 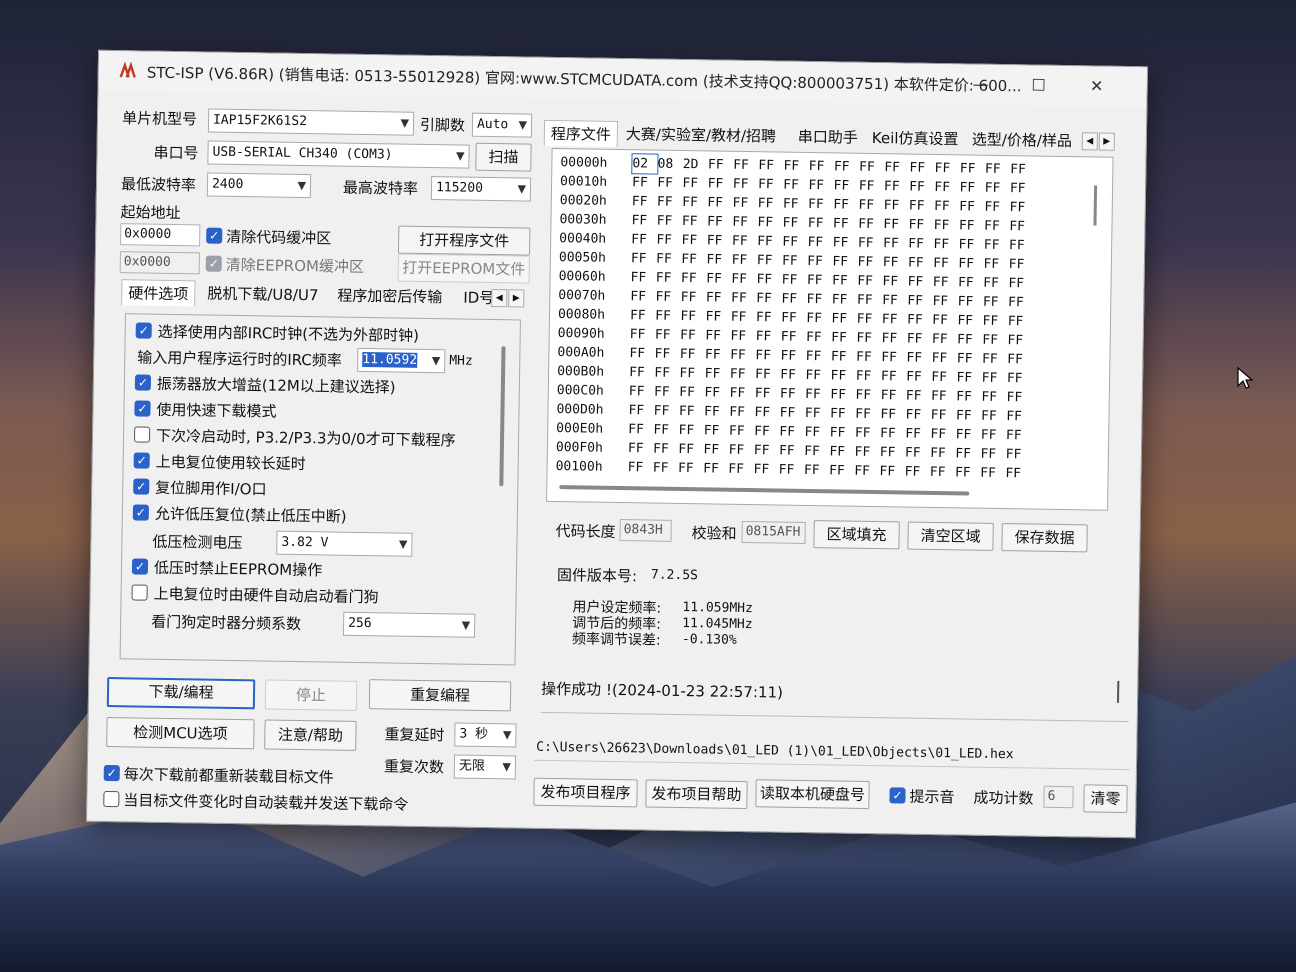 I want to click on serial-port-select: USB-SERIAL CH340 (COM3) ▼, so click(x=338, y=154).